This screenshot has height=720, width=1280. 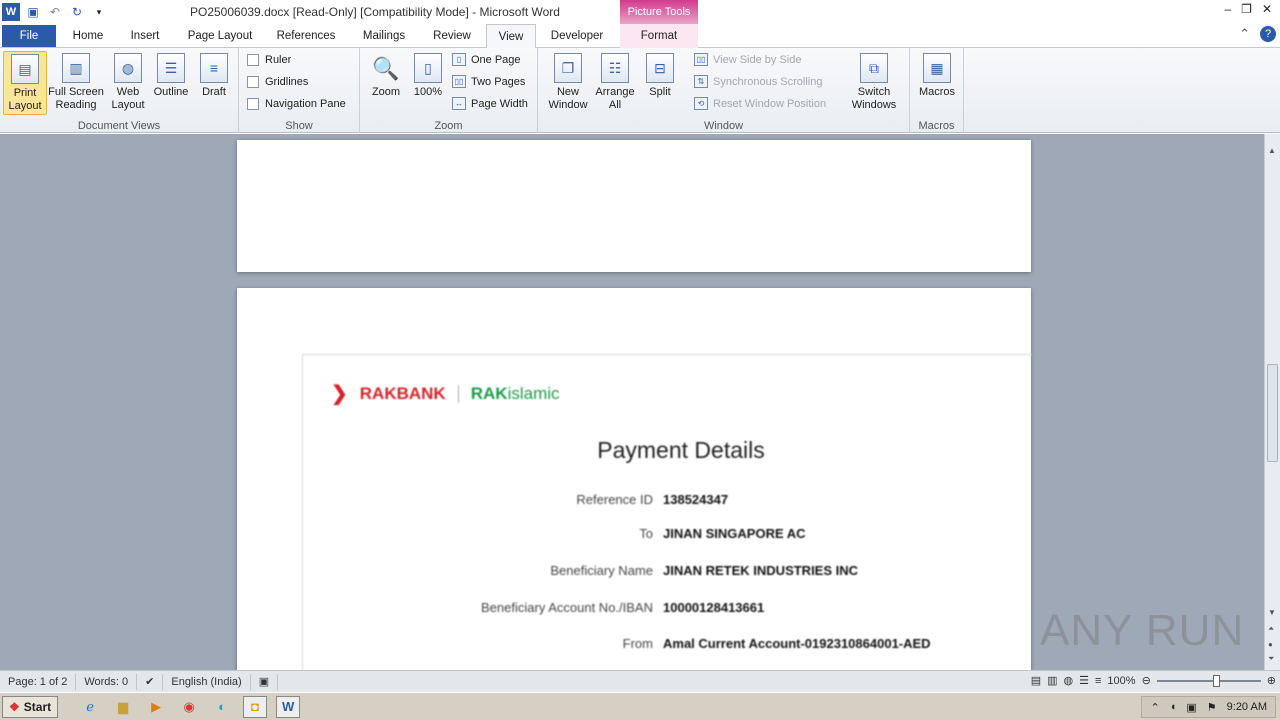 I want to click on draft-label: Draft, so click(x=214, y=92).